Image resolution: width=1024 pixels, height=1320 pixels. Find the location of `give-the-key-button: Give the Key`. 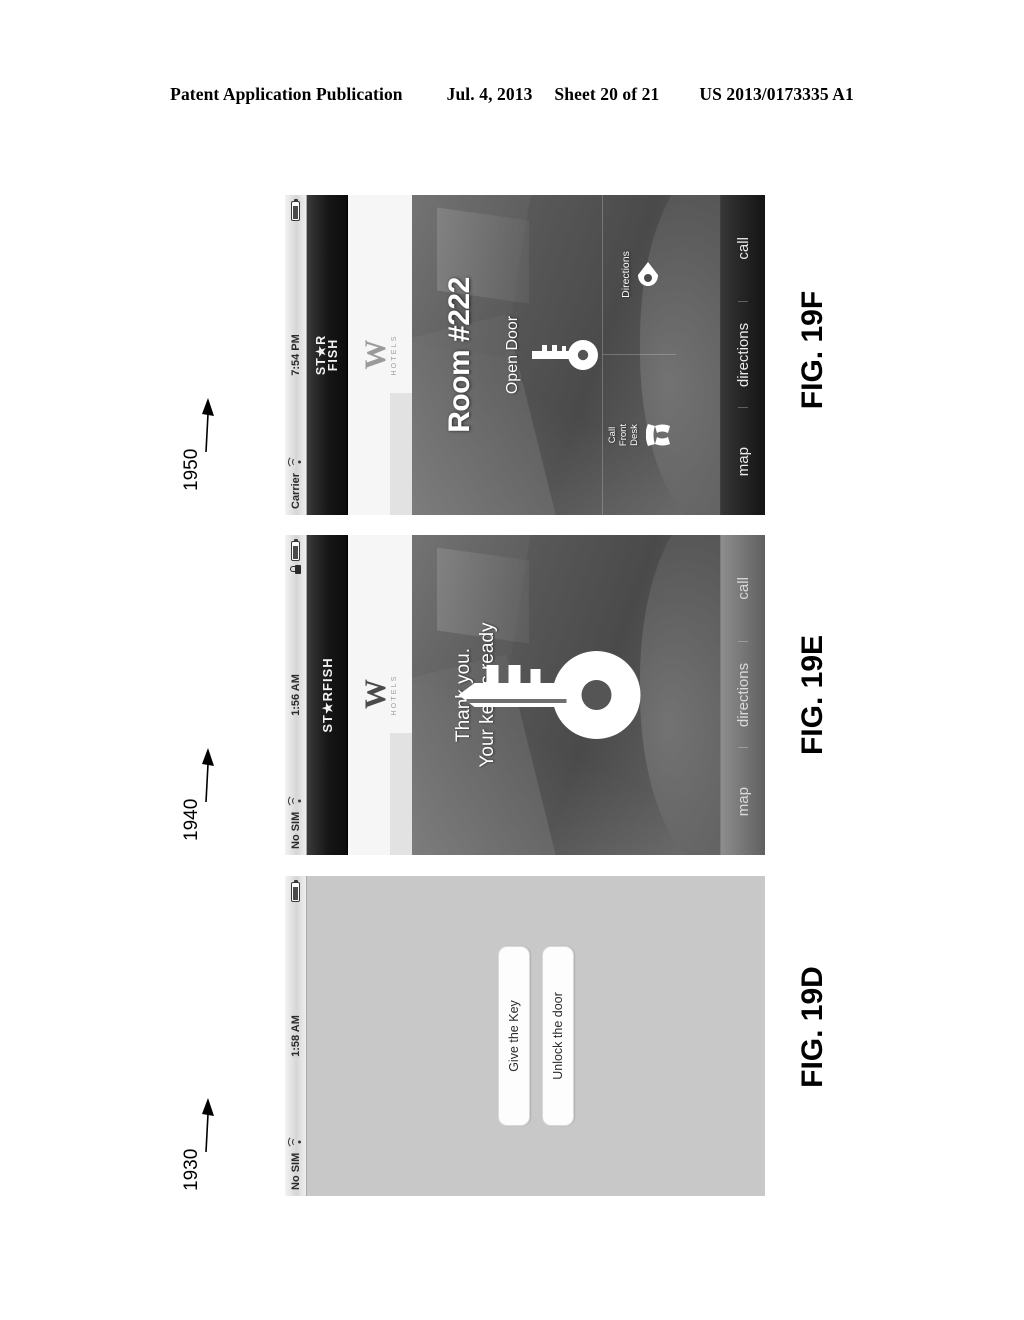

give-the-key-button: Give the Key is located at coordinates (514, 1036).